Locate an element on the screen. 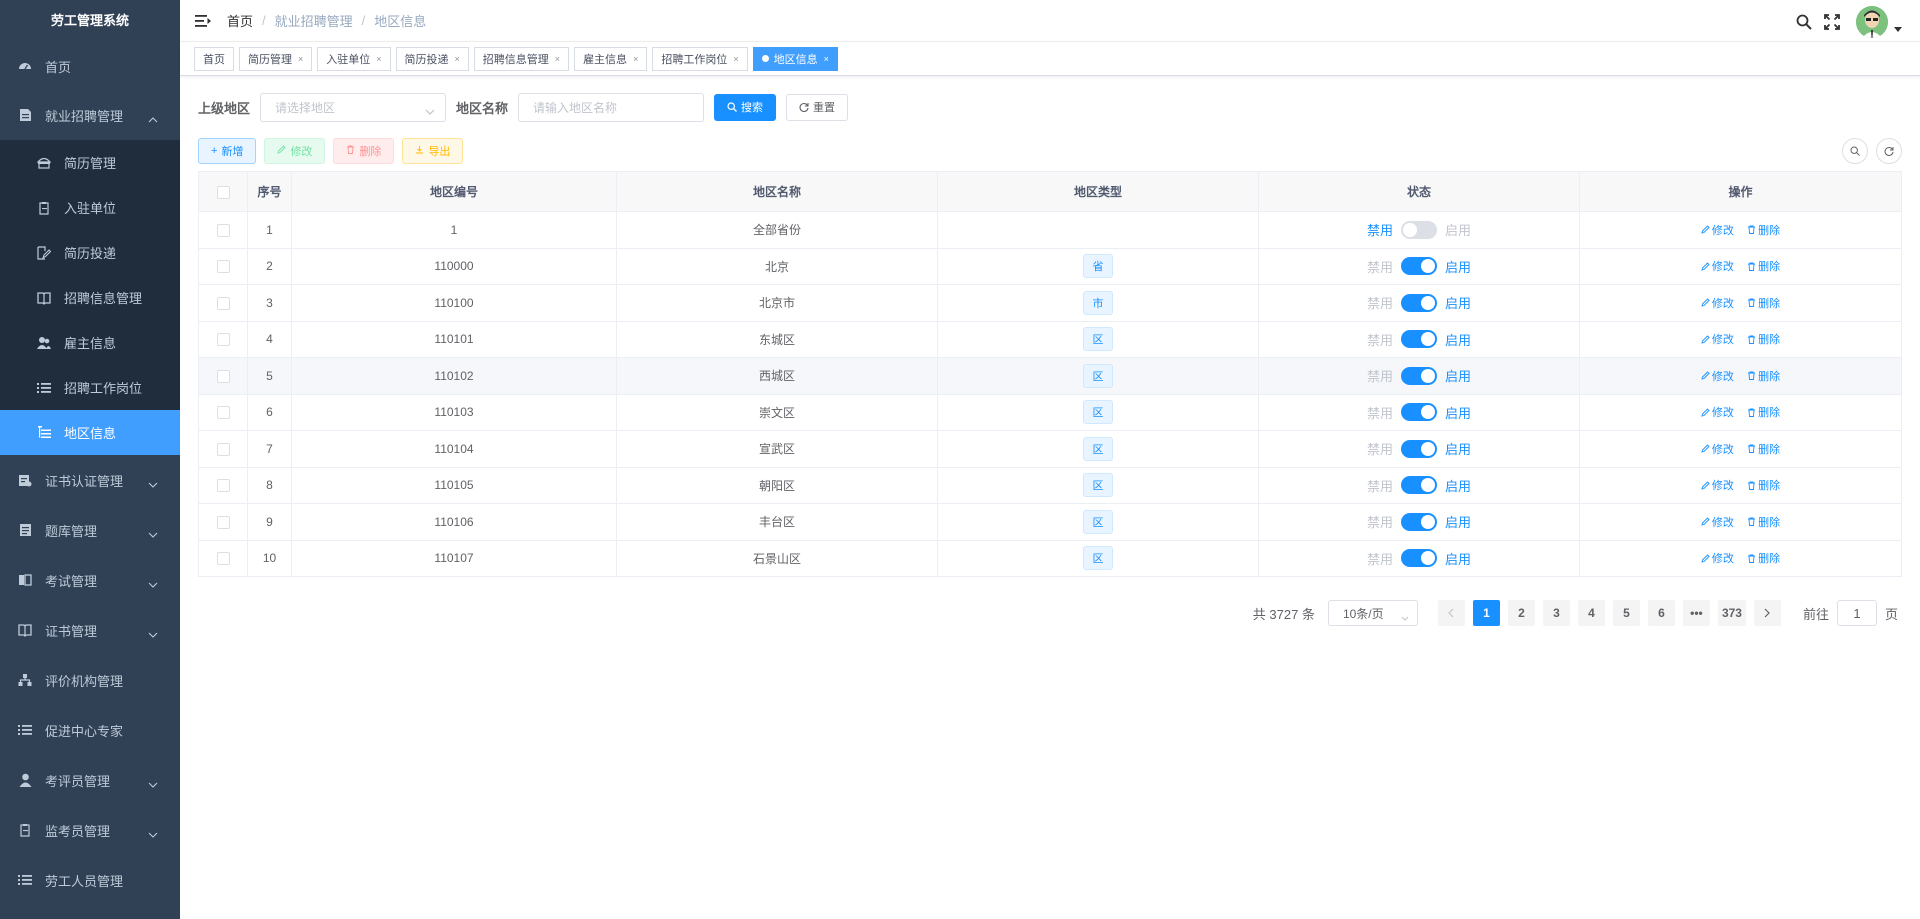 The image size is (1920, 919). sidebar-subitem-2: 简历投递 is located at coordinates (90, 252).